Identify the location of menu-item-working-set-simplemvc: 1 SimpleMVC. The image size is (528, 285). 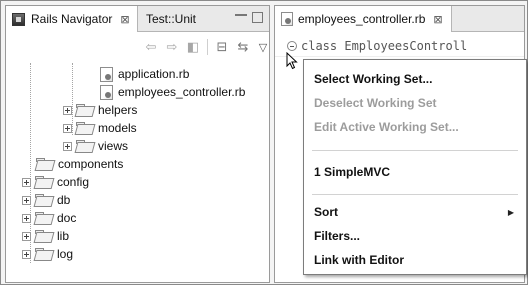
(415, 172).